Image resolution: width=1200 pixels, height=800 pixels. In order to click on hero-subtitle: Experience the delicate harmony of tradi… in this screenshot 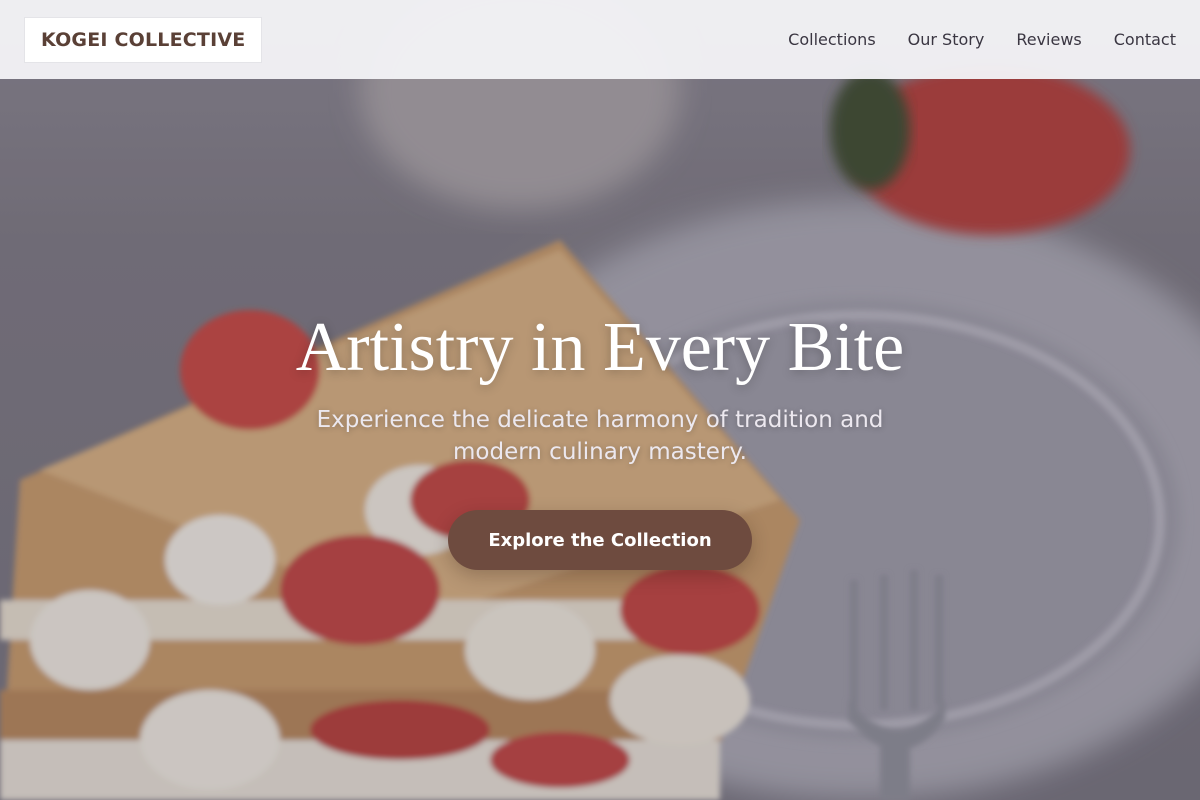, I will do `click(600, 436)`.